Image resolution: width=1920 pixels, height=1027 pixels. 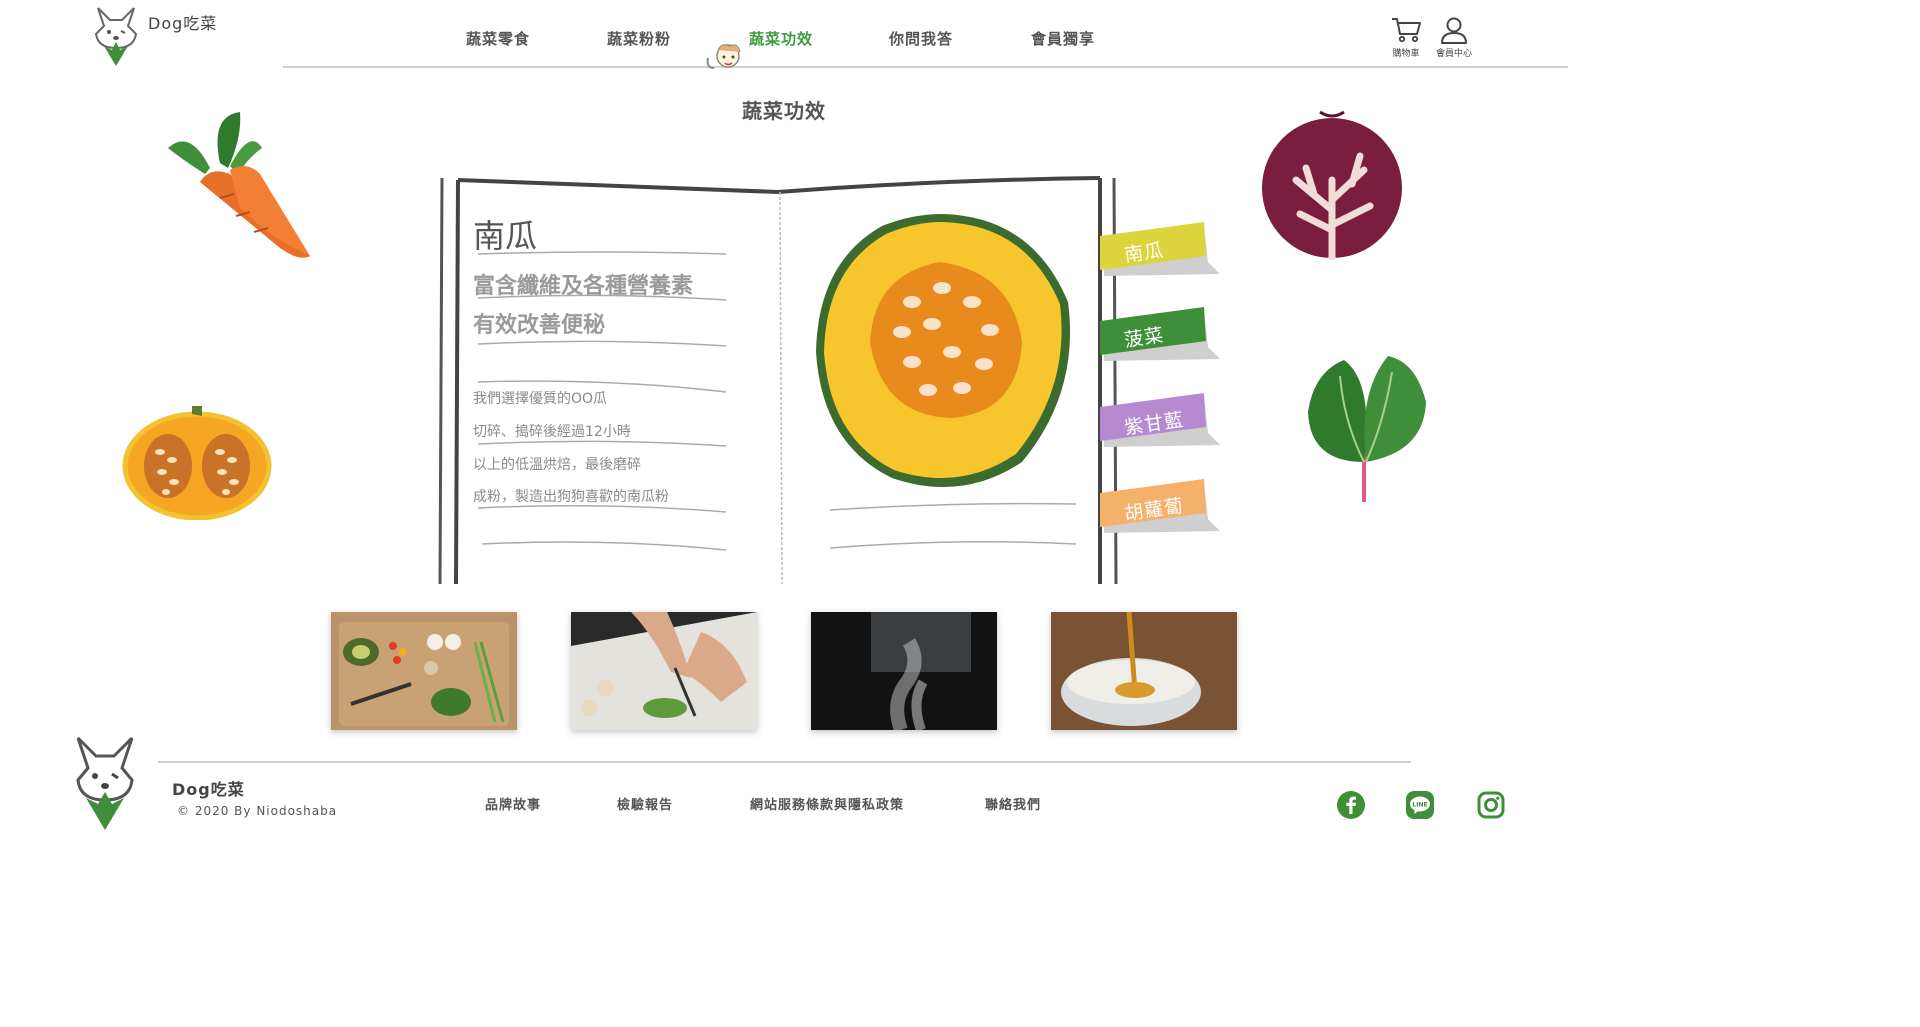 I want to click on tab-pumpkin-label: 南瓜, so click(x=1144, y=253).